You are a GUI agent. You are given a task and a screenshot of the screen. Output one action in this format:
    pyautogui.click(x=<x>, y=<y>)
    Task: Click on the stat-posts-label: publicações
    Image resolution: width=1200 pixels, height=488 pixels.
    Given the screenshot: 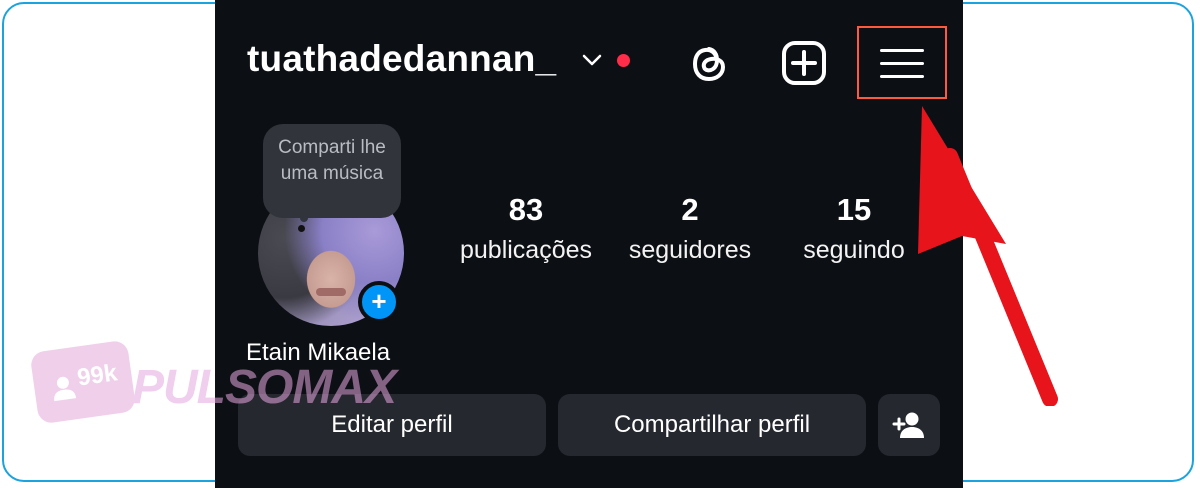 What is the action you would take?
    pyautogui.click(x=526, y=250)
    